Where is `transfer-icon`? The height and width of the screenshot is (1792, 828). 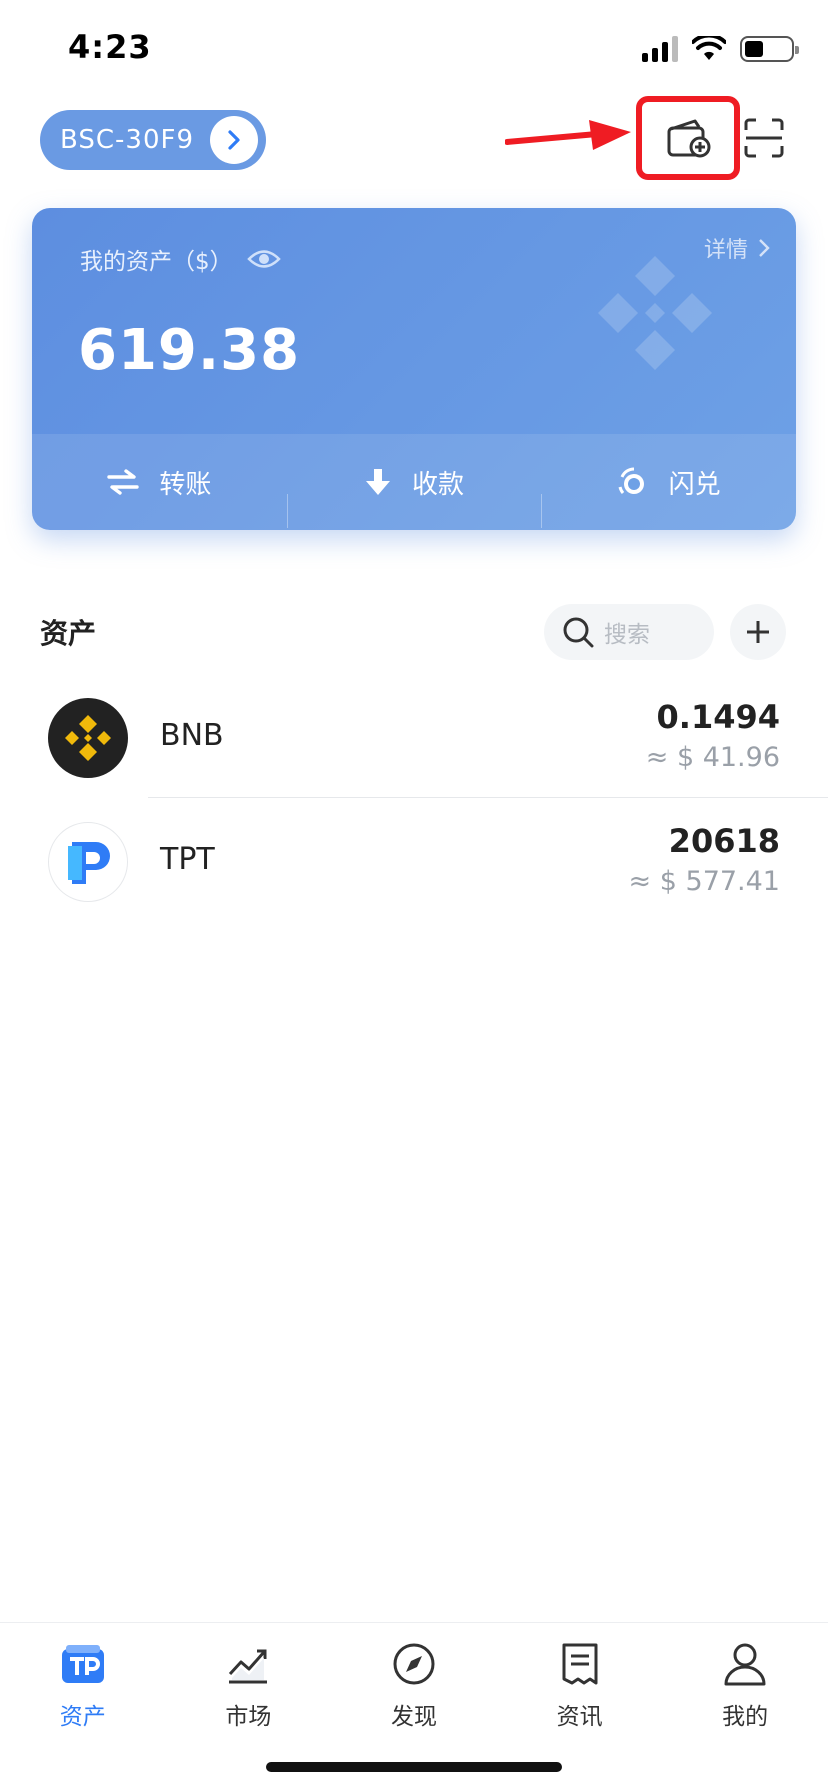
transfer-icon is located at coordinates (123, 482).